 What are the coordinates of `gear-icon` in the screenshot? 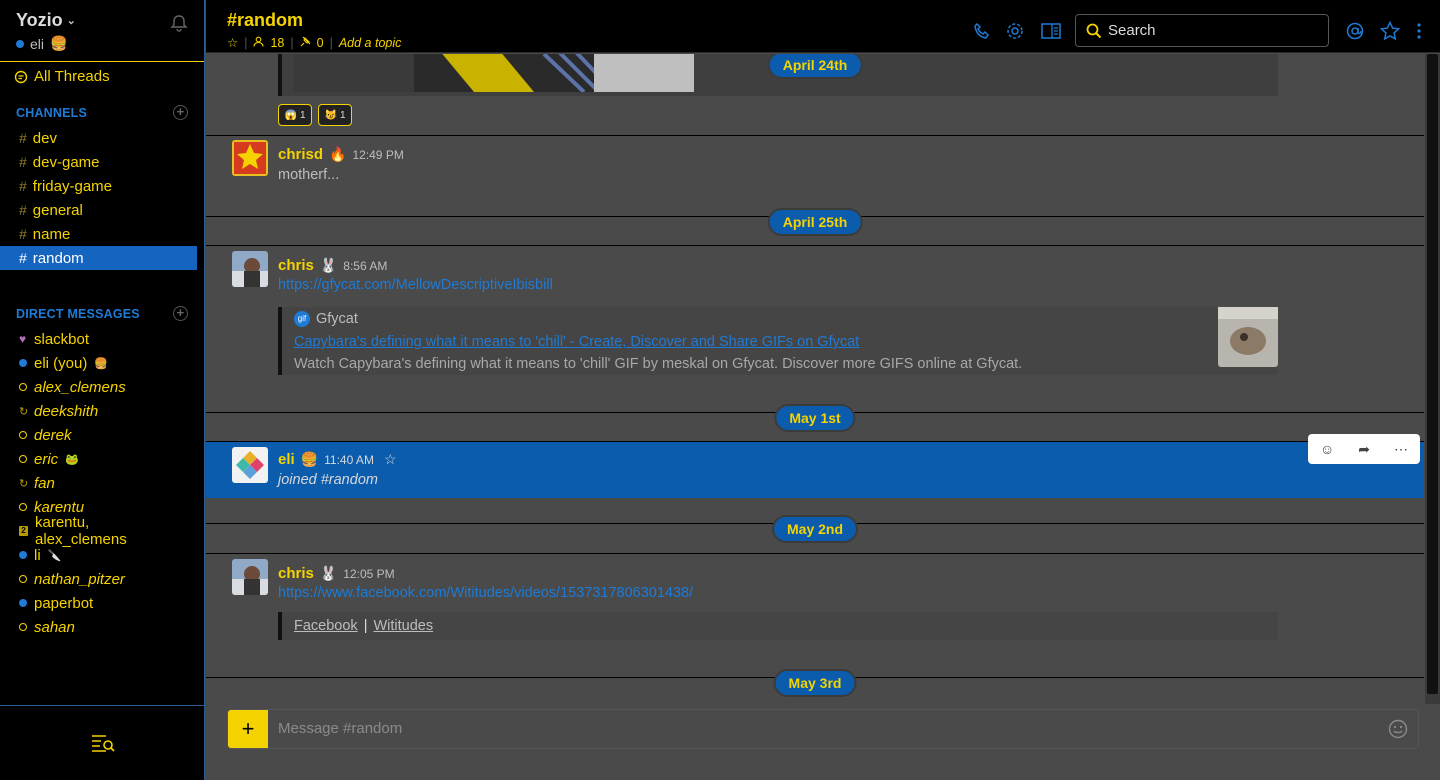 It's located at (1015, 31).